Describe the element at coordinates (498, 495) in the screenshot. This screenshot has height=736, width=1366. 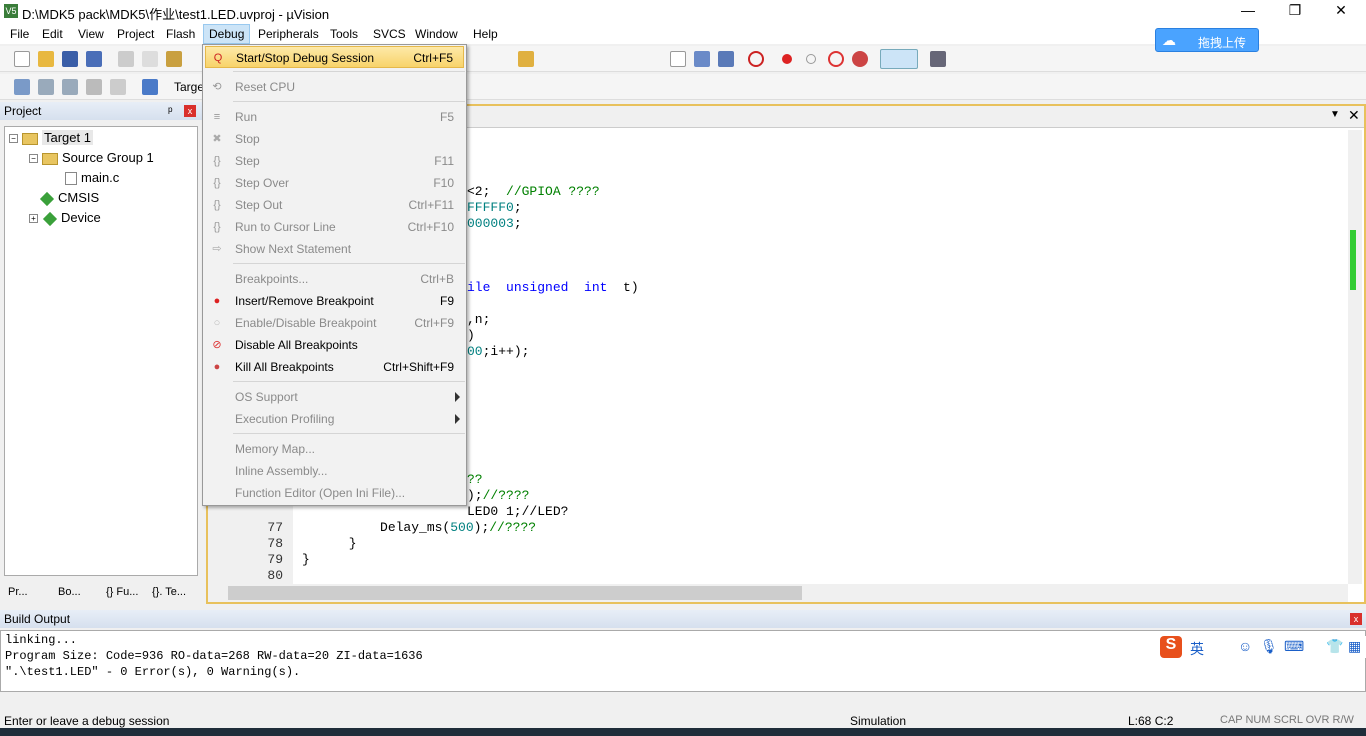
I see `code-line: );//????` at that location.